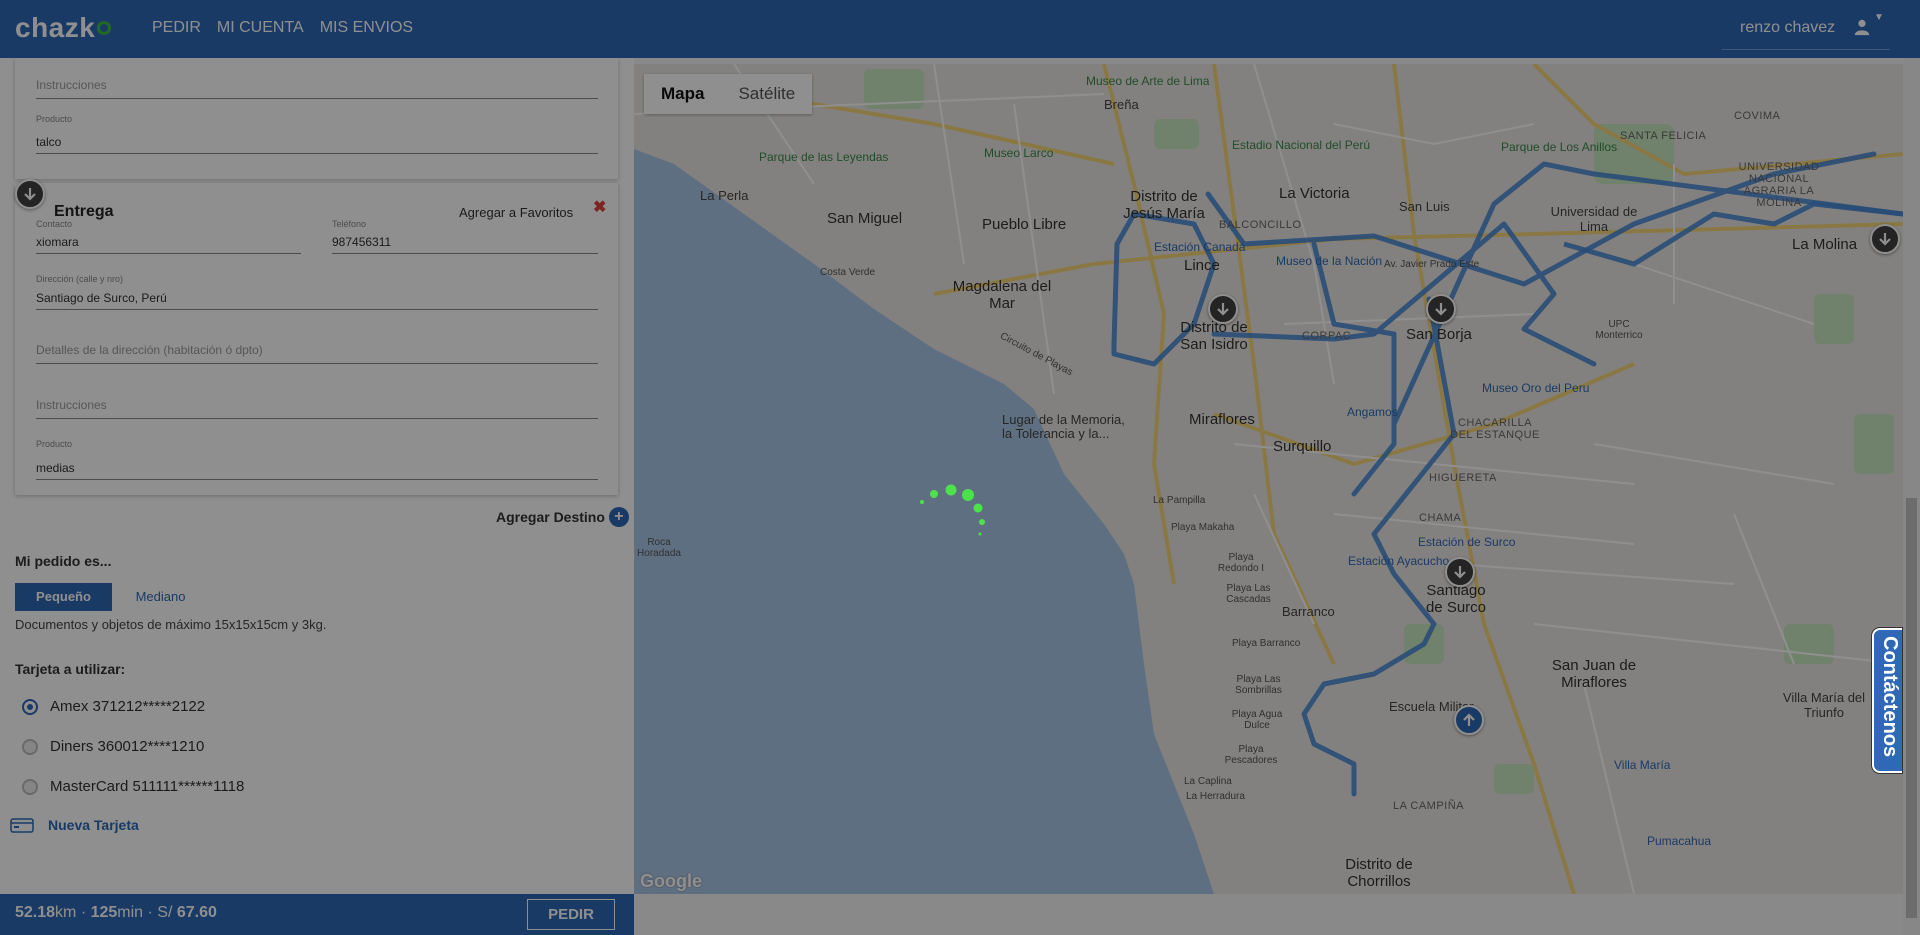 Image resolution: width=1920 pixels, height=935 pixels. Describe the element at coordinates (1469, 720) in the screenshot. I see `origin-pin-icon` at that location.